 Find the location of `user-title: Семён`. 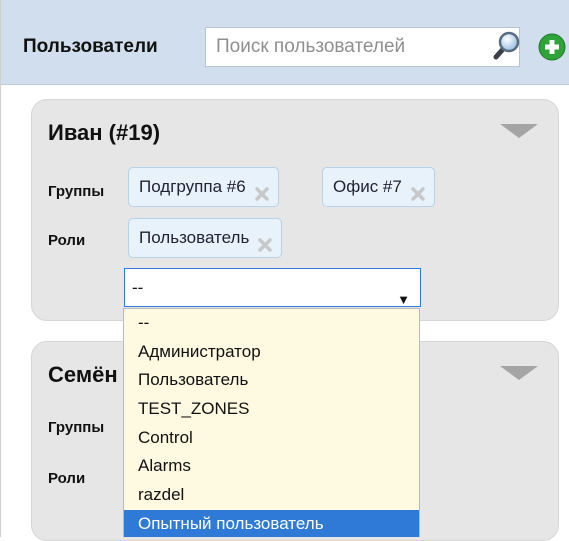

user-title: Семён is located at coordinates (83, 374).